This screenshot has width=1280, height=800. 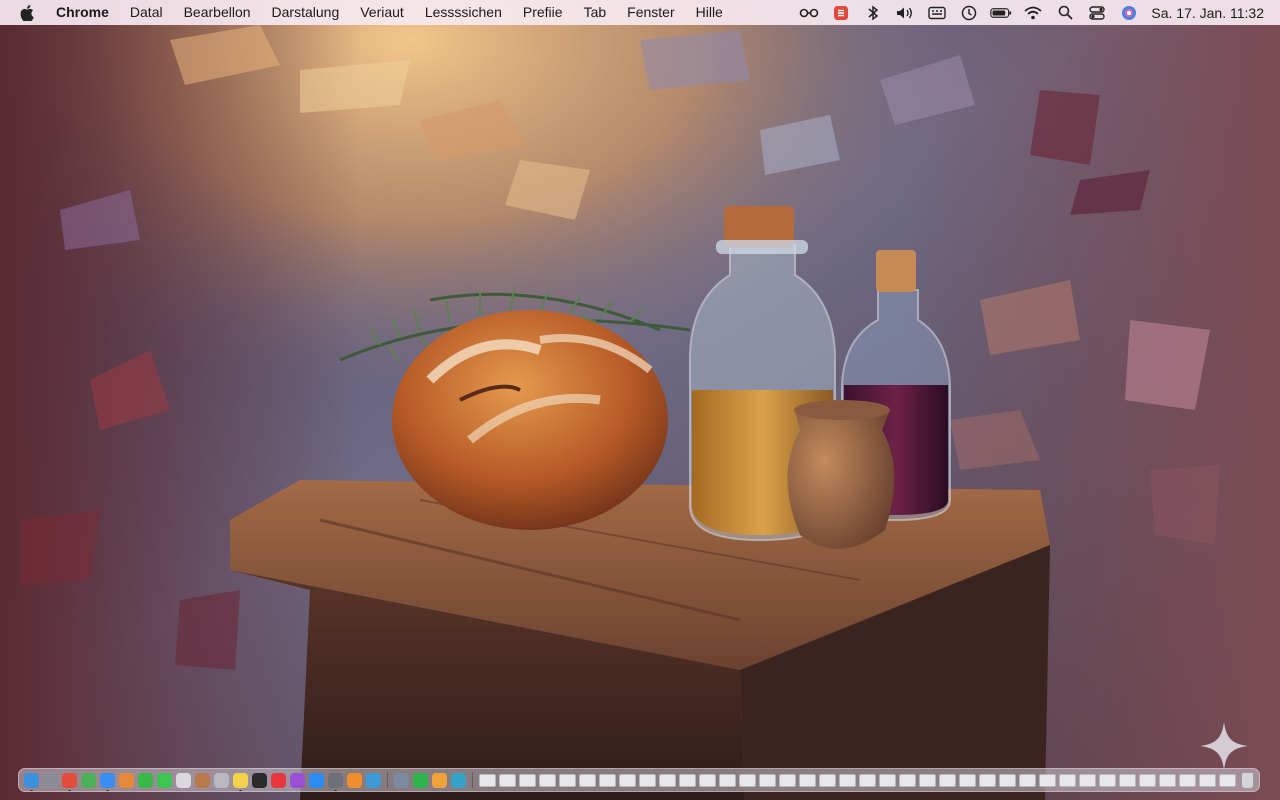 I want to click on dock-vivaldi-icon, so click(x=183, y=780).